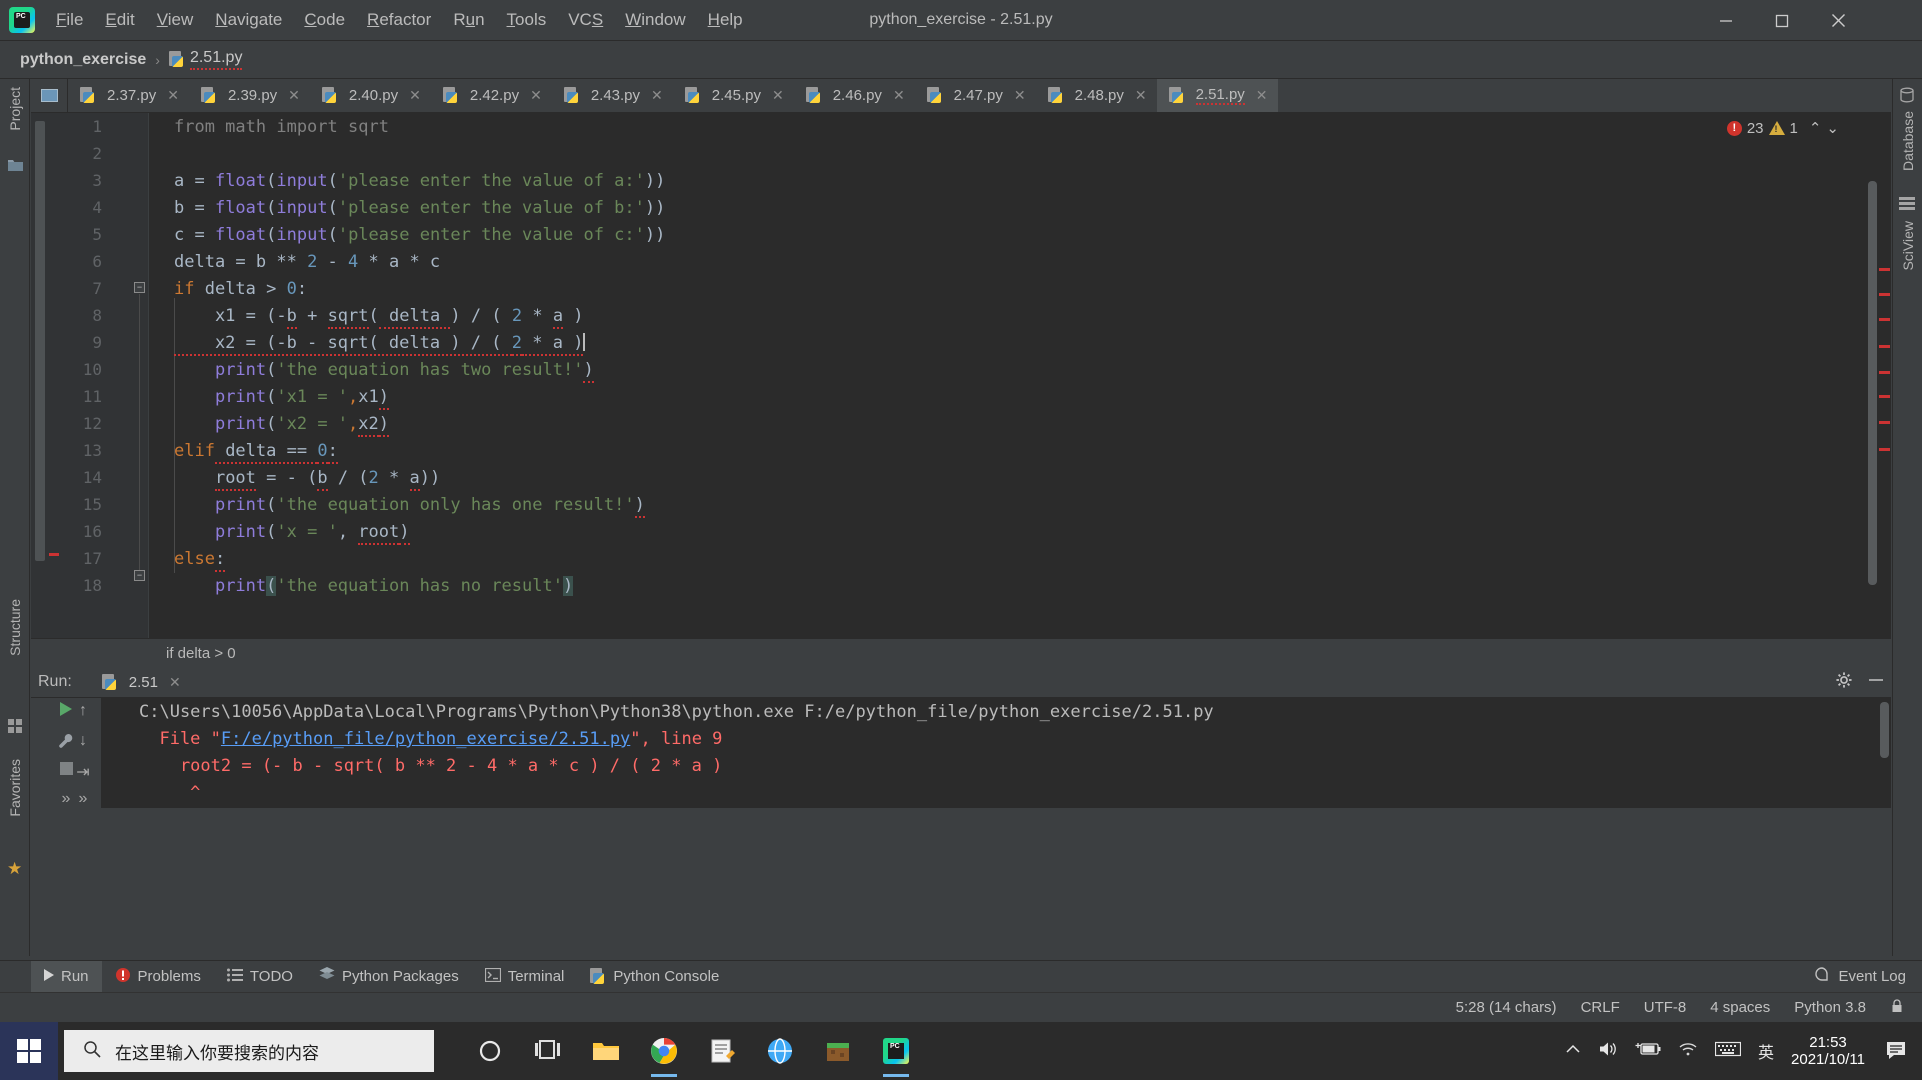 The image size is (1922, 1080). I want to click on ime-indicator: 英, so click(1766, 1051).